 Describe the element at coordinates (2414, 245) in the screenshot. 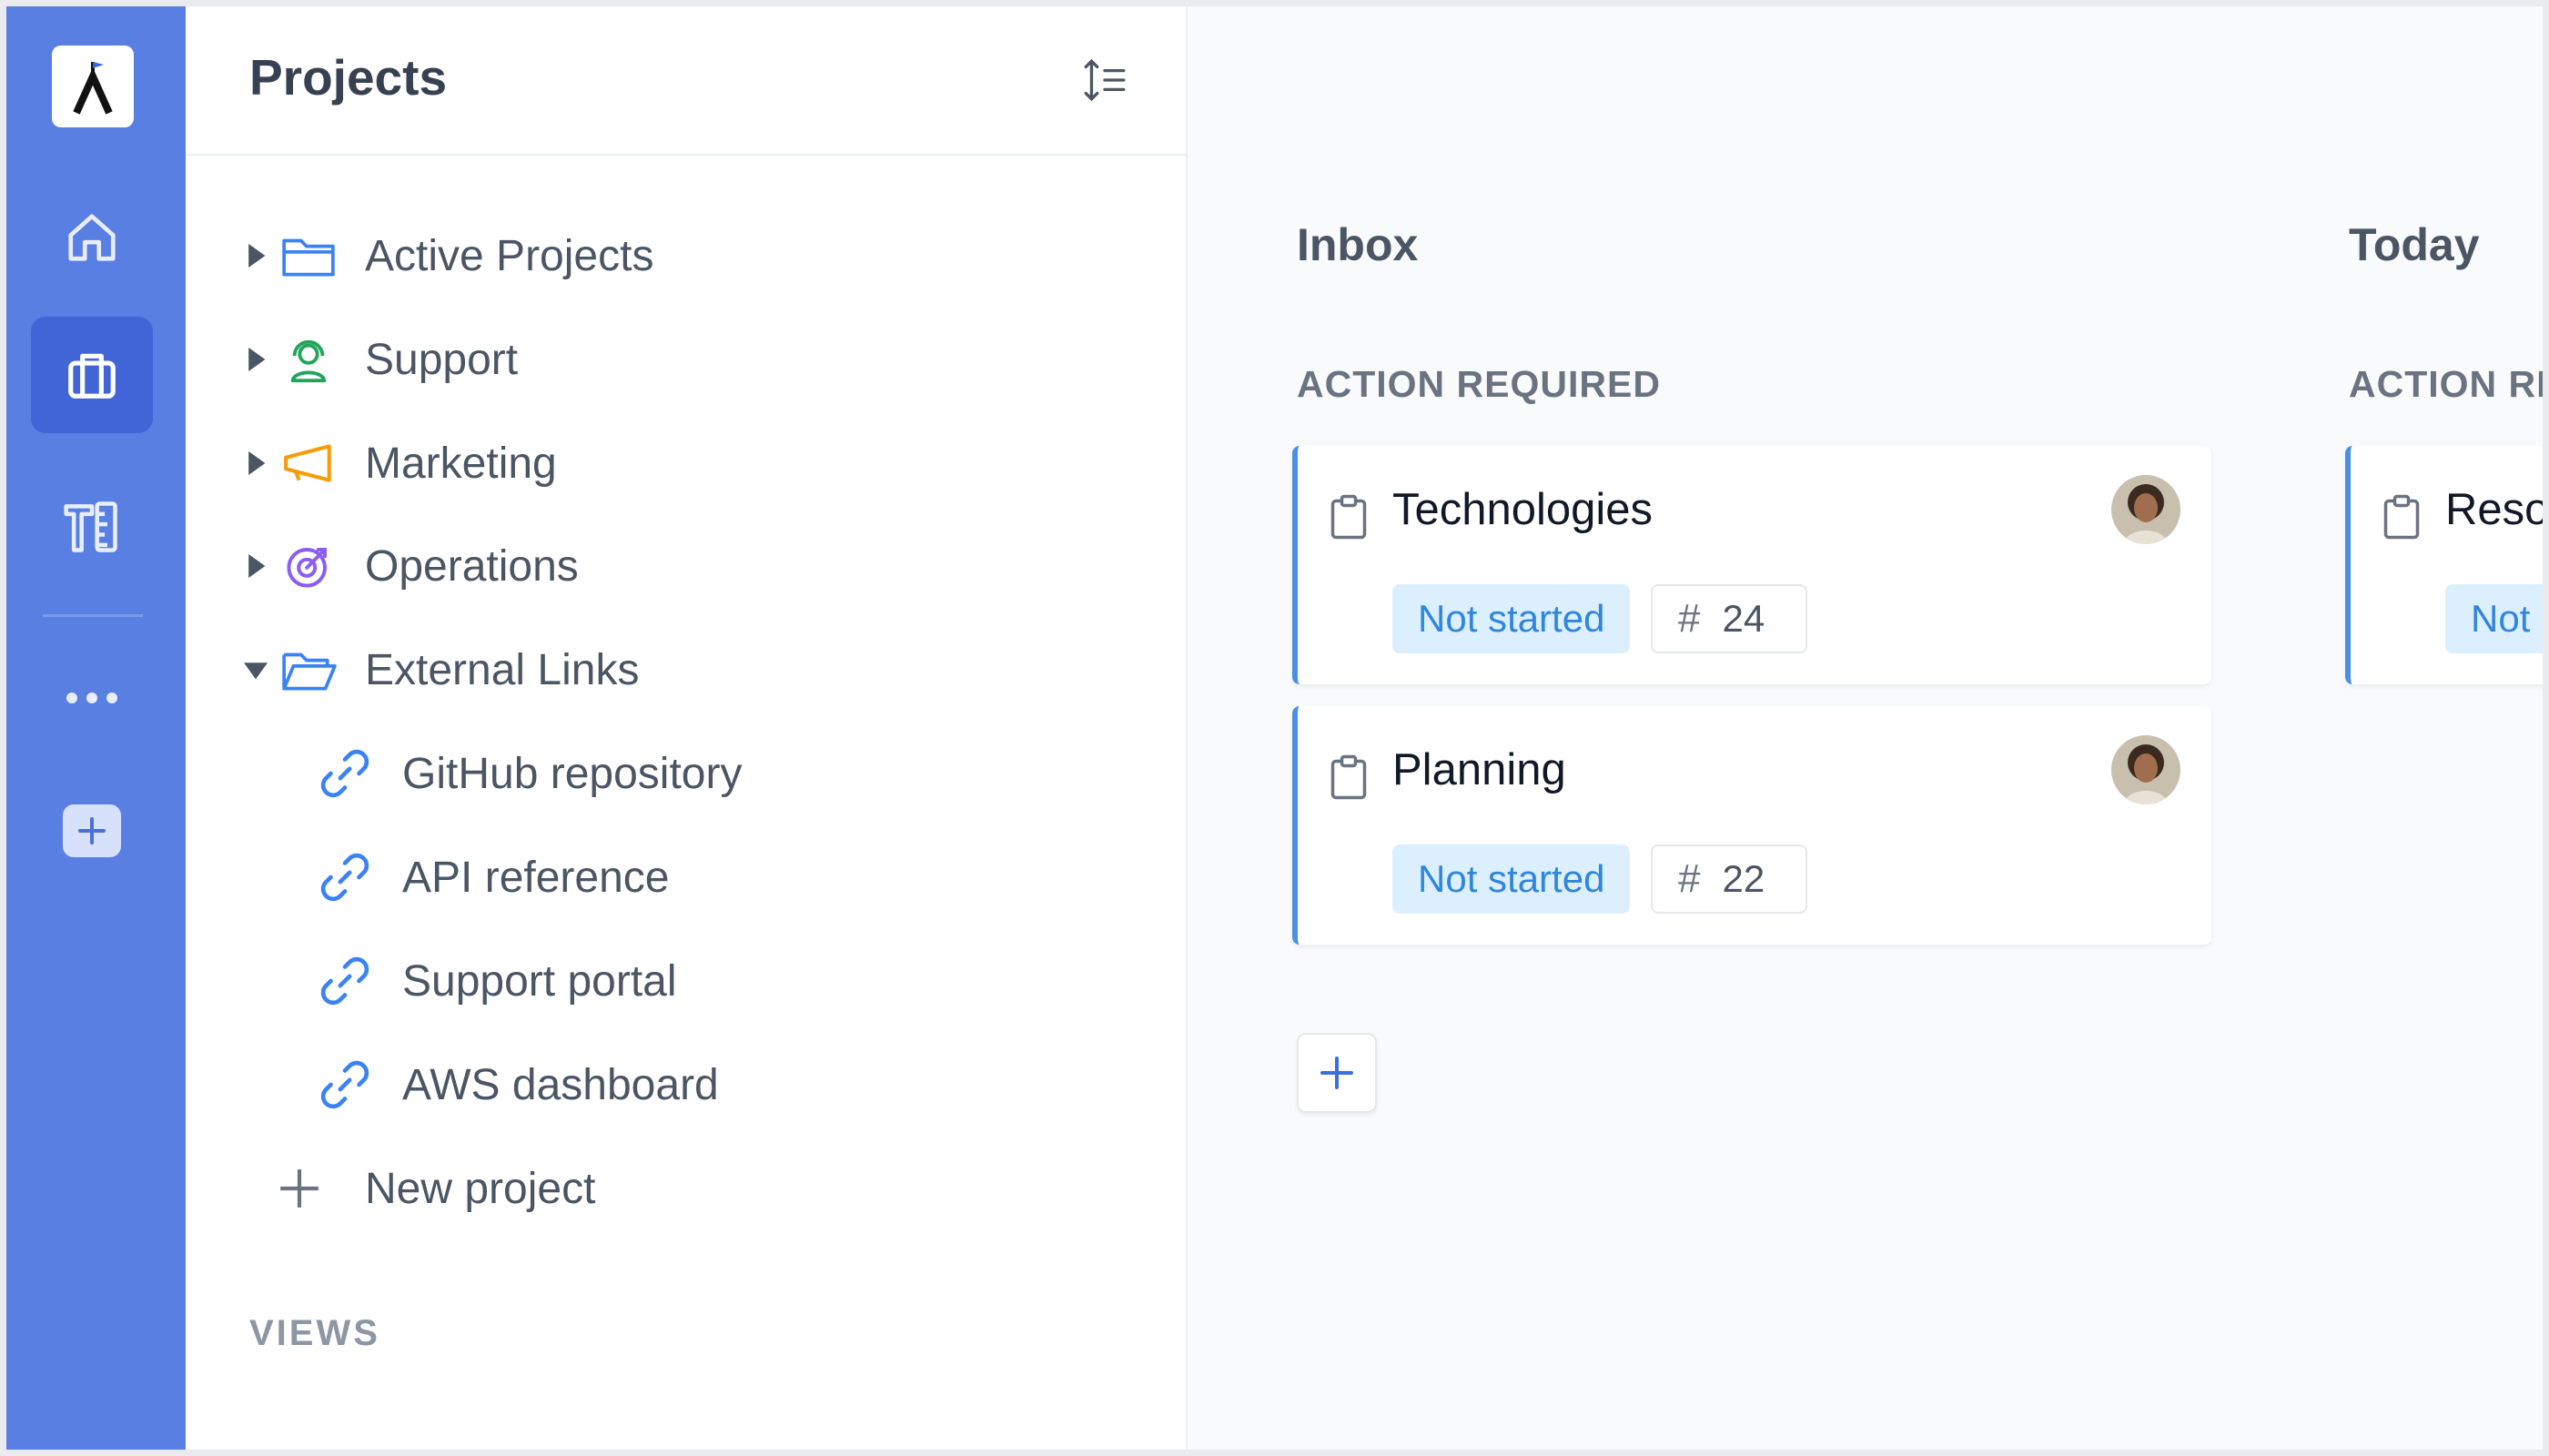

I see `column-title-today: Today` at that location.